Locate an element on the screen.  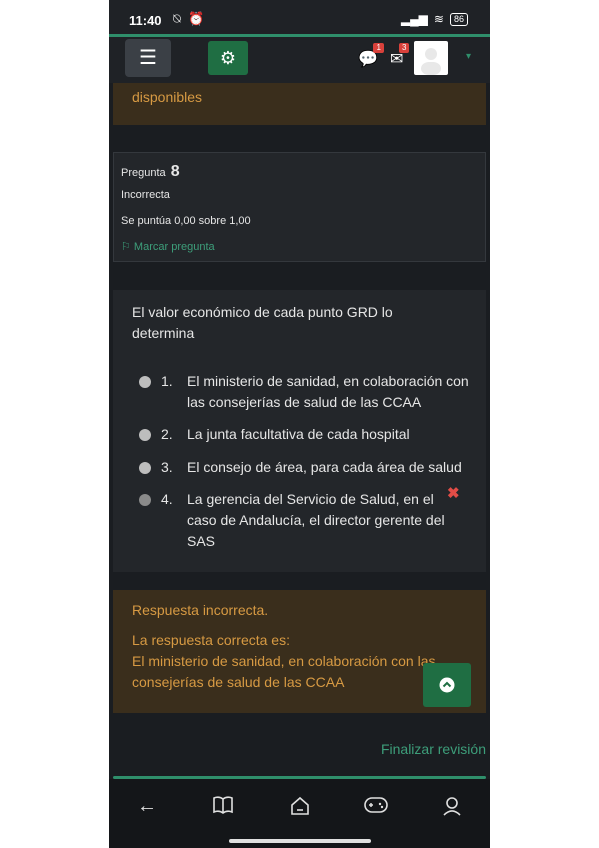
flag-icon: ⚐ is located at coordinates (127, 247).